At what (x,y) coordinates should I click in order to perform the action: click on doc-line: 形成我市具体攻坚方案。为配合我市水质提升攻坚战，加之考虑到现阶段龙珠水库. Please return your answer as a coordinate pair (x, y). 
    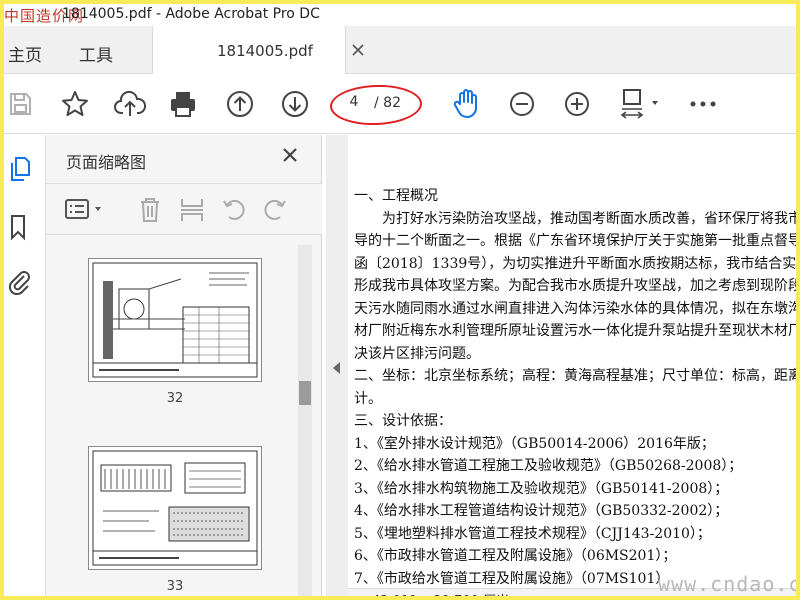
    Looking at the image, I should click on (575, 286).